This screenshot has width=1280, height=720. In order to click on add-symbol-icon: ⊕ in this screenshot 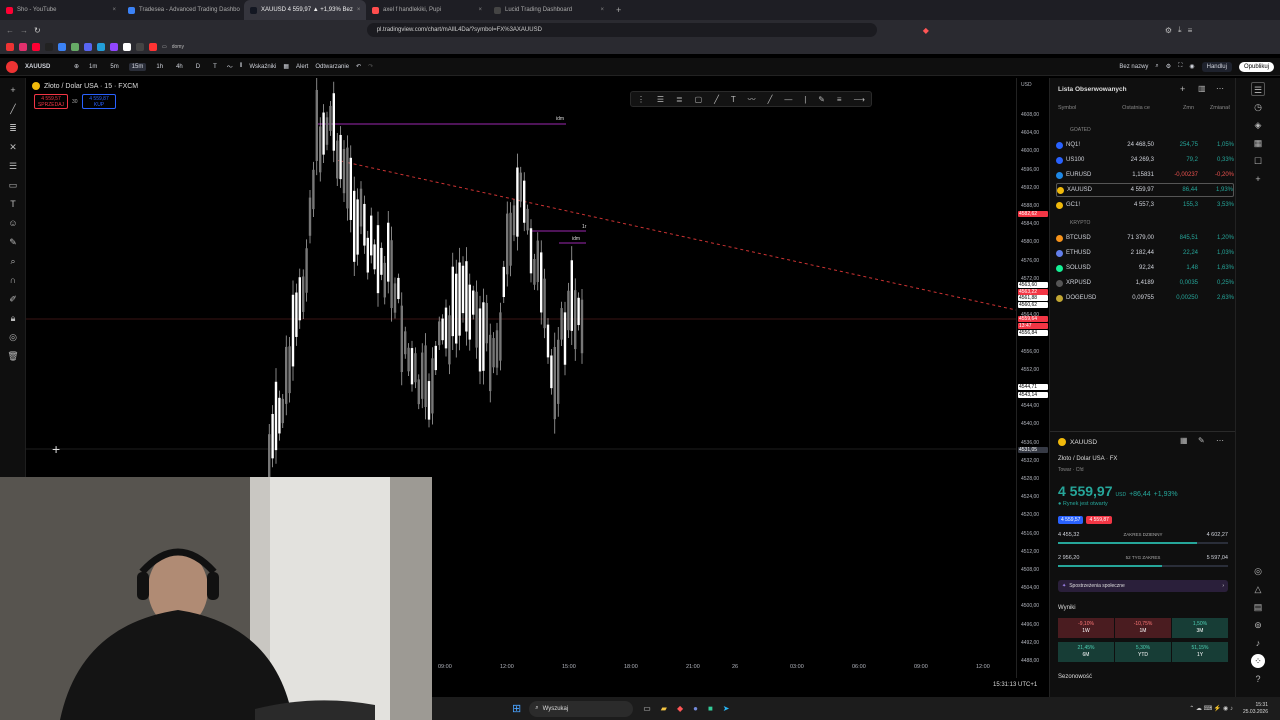, I will do `click(76, 66)`.